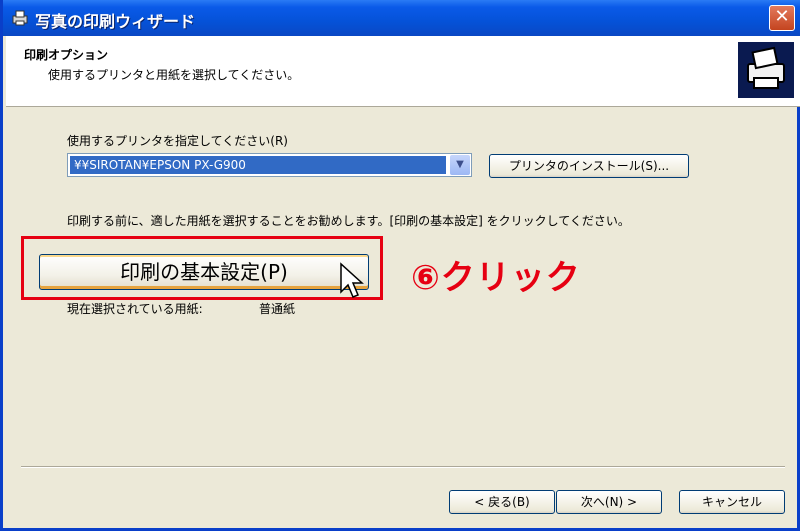  Describe the element at coordinates (352, 280) in the screenshot. I see `cursor-pointer-icon` at that location.